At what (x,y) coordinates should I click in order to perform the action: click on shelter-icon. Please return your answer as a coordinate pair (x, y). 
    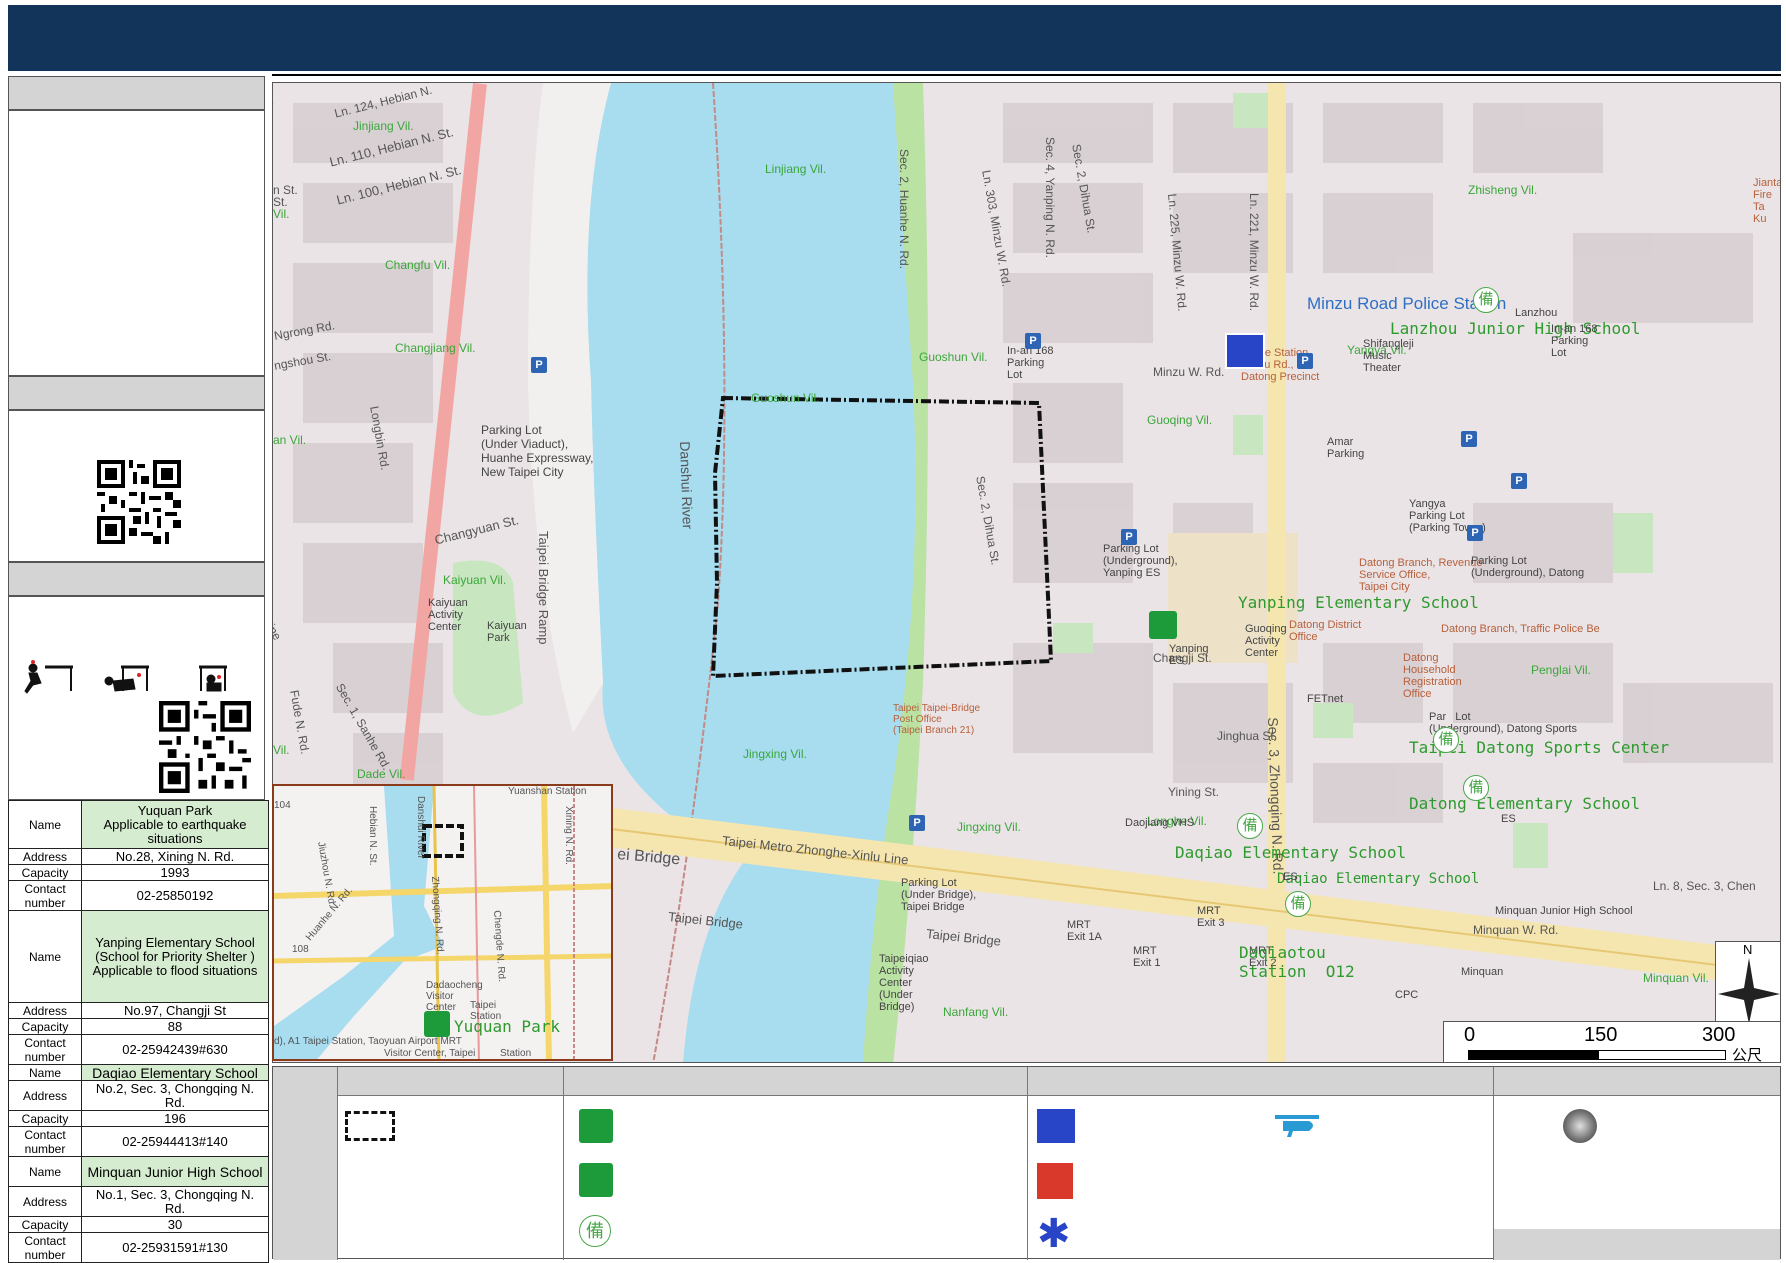
    Looking at the image, I should click on (1163, 625).